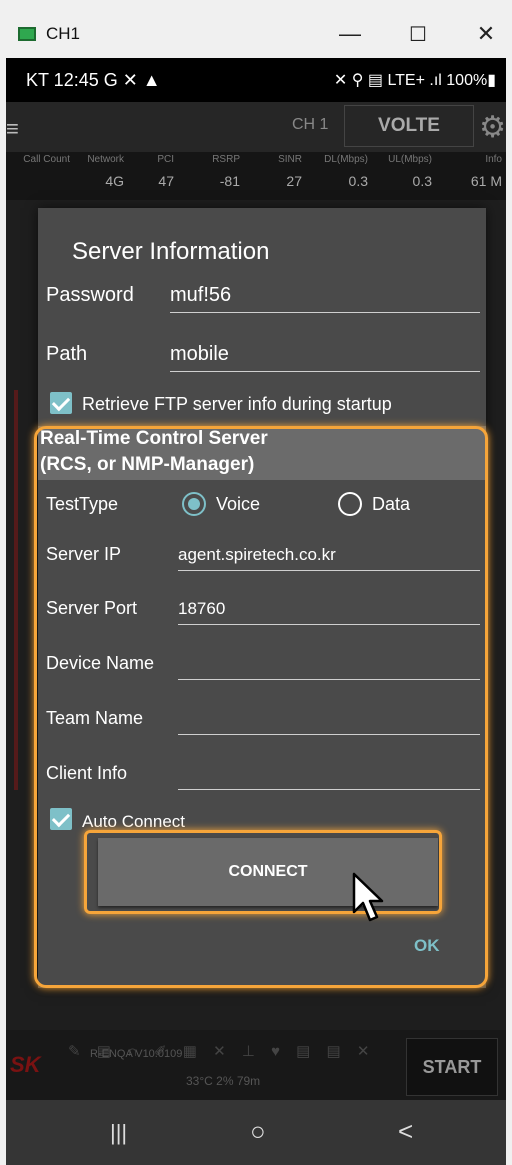  Describe the element at coordinates (414, 80) in the screenshot. I see `status-system-icons: ✕ ⚲ ▤ LTE+ .ıl 100%▮` at that location.